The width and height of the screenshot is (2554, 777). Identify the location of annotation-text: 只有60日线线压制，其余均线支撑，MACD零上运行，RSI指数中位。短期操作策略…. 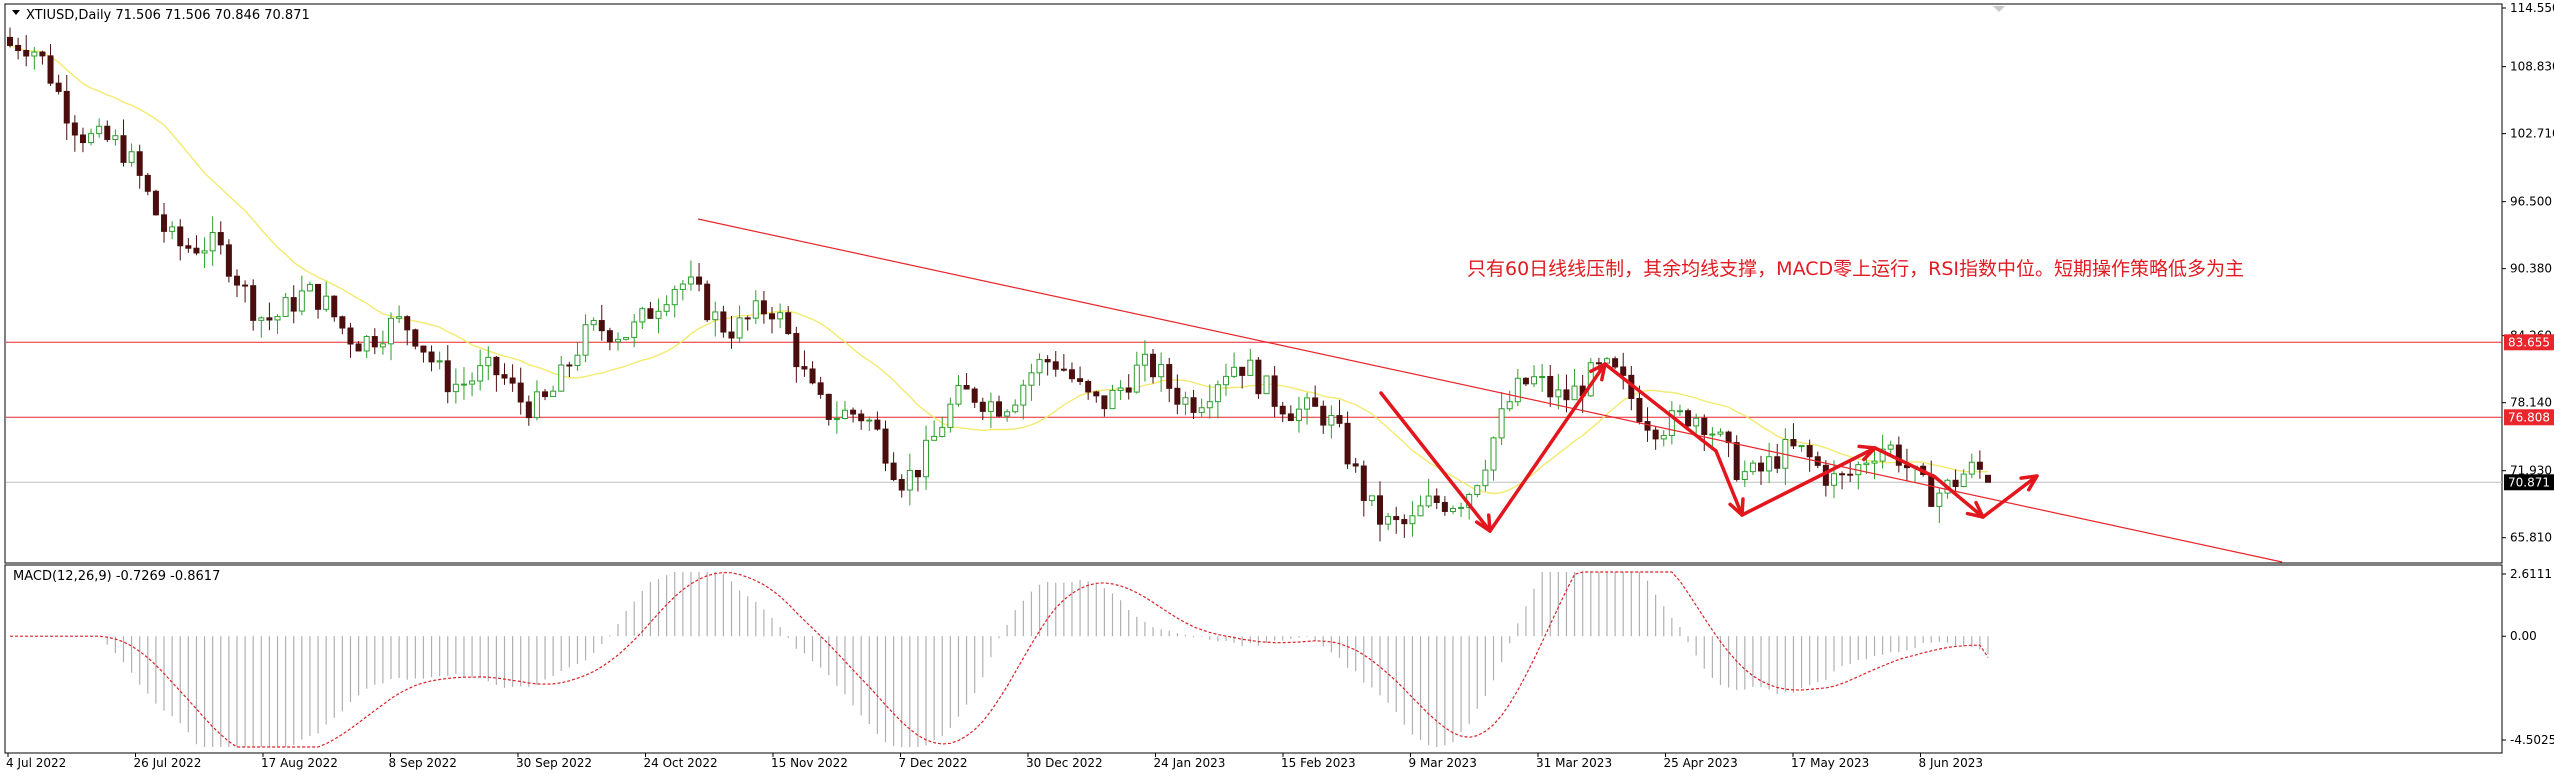
(1855, 269).